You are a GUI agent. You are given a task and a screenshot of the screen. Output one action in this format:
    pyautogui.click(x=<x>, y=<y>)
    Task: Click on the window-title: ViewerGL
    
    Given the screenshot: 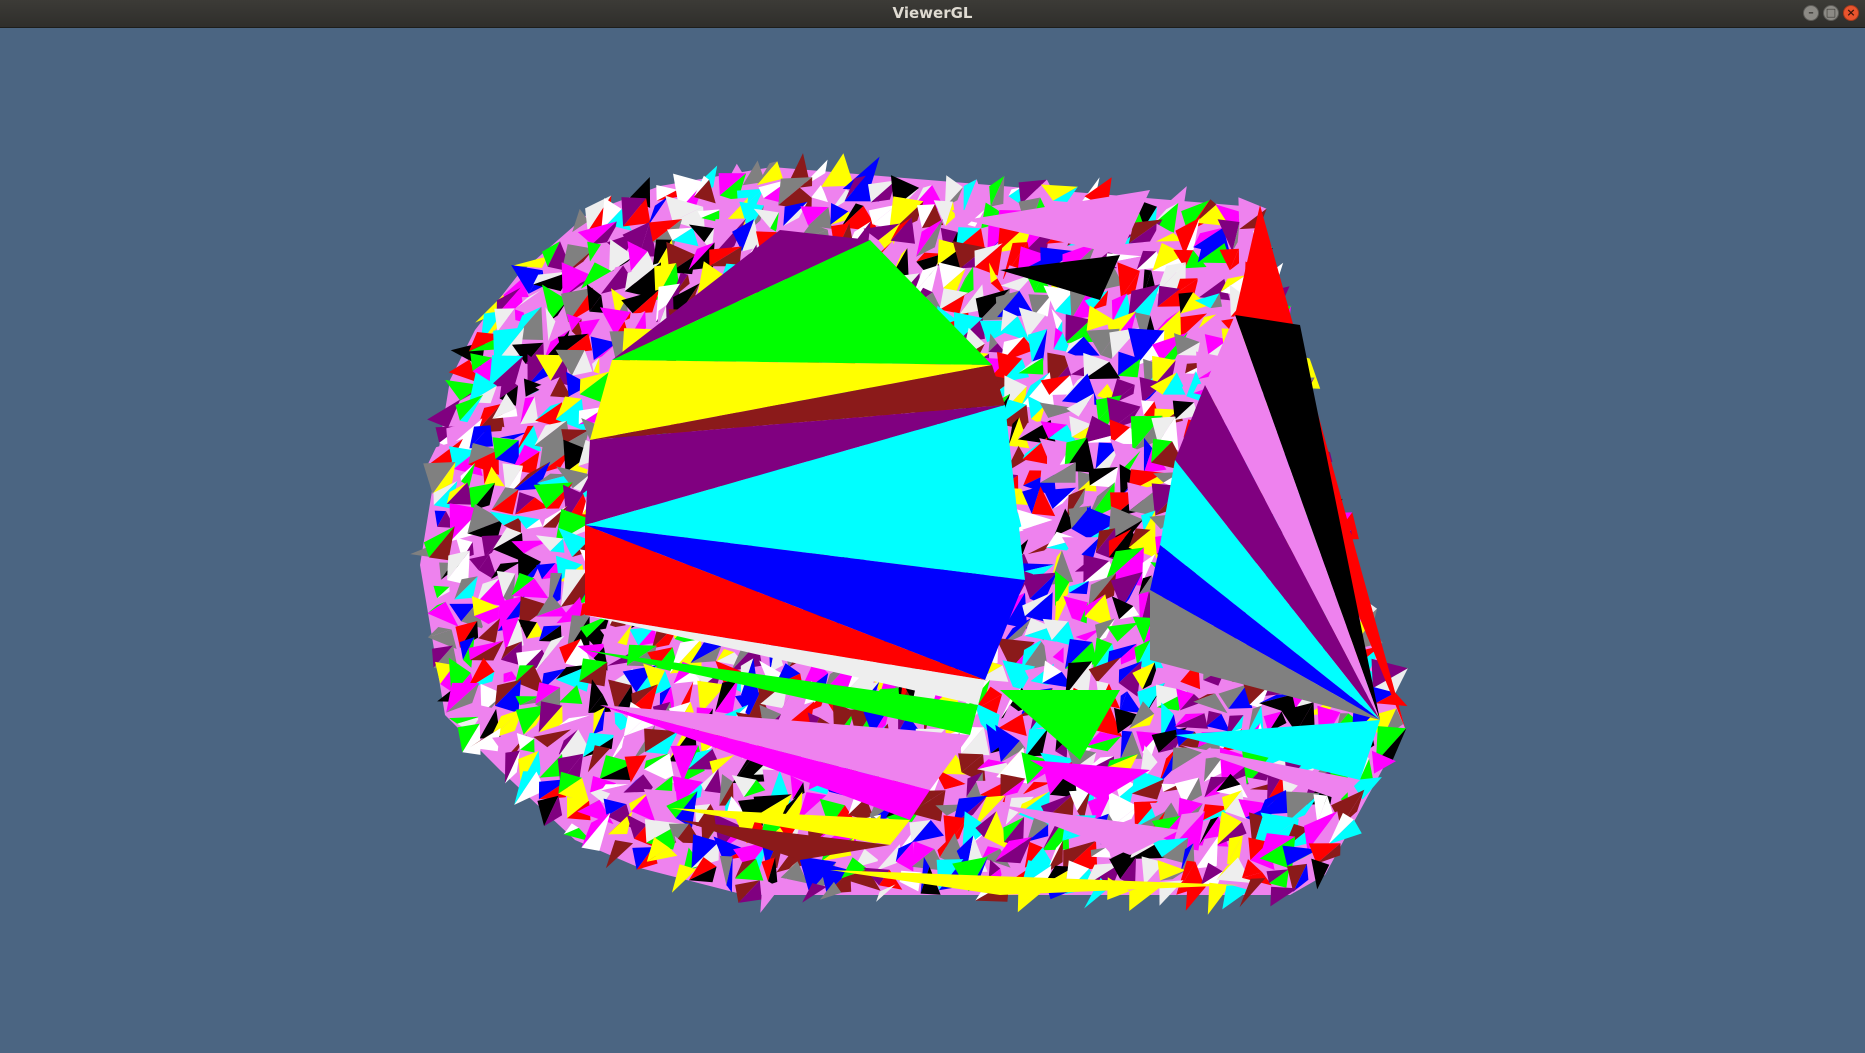 What is the action you would take?
    pyautogui.click(x=932, y=13)
    